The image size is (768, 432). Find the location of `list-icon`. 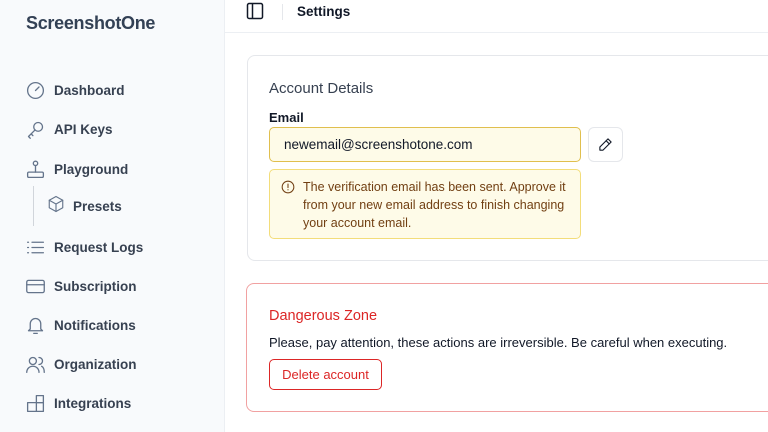

list-icon is located at coordinates (35, 247).